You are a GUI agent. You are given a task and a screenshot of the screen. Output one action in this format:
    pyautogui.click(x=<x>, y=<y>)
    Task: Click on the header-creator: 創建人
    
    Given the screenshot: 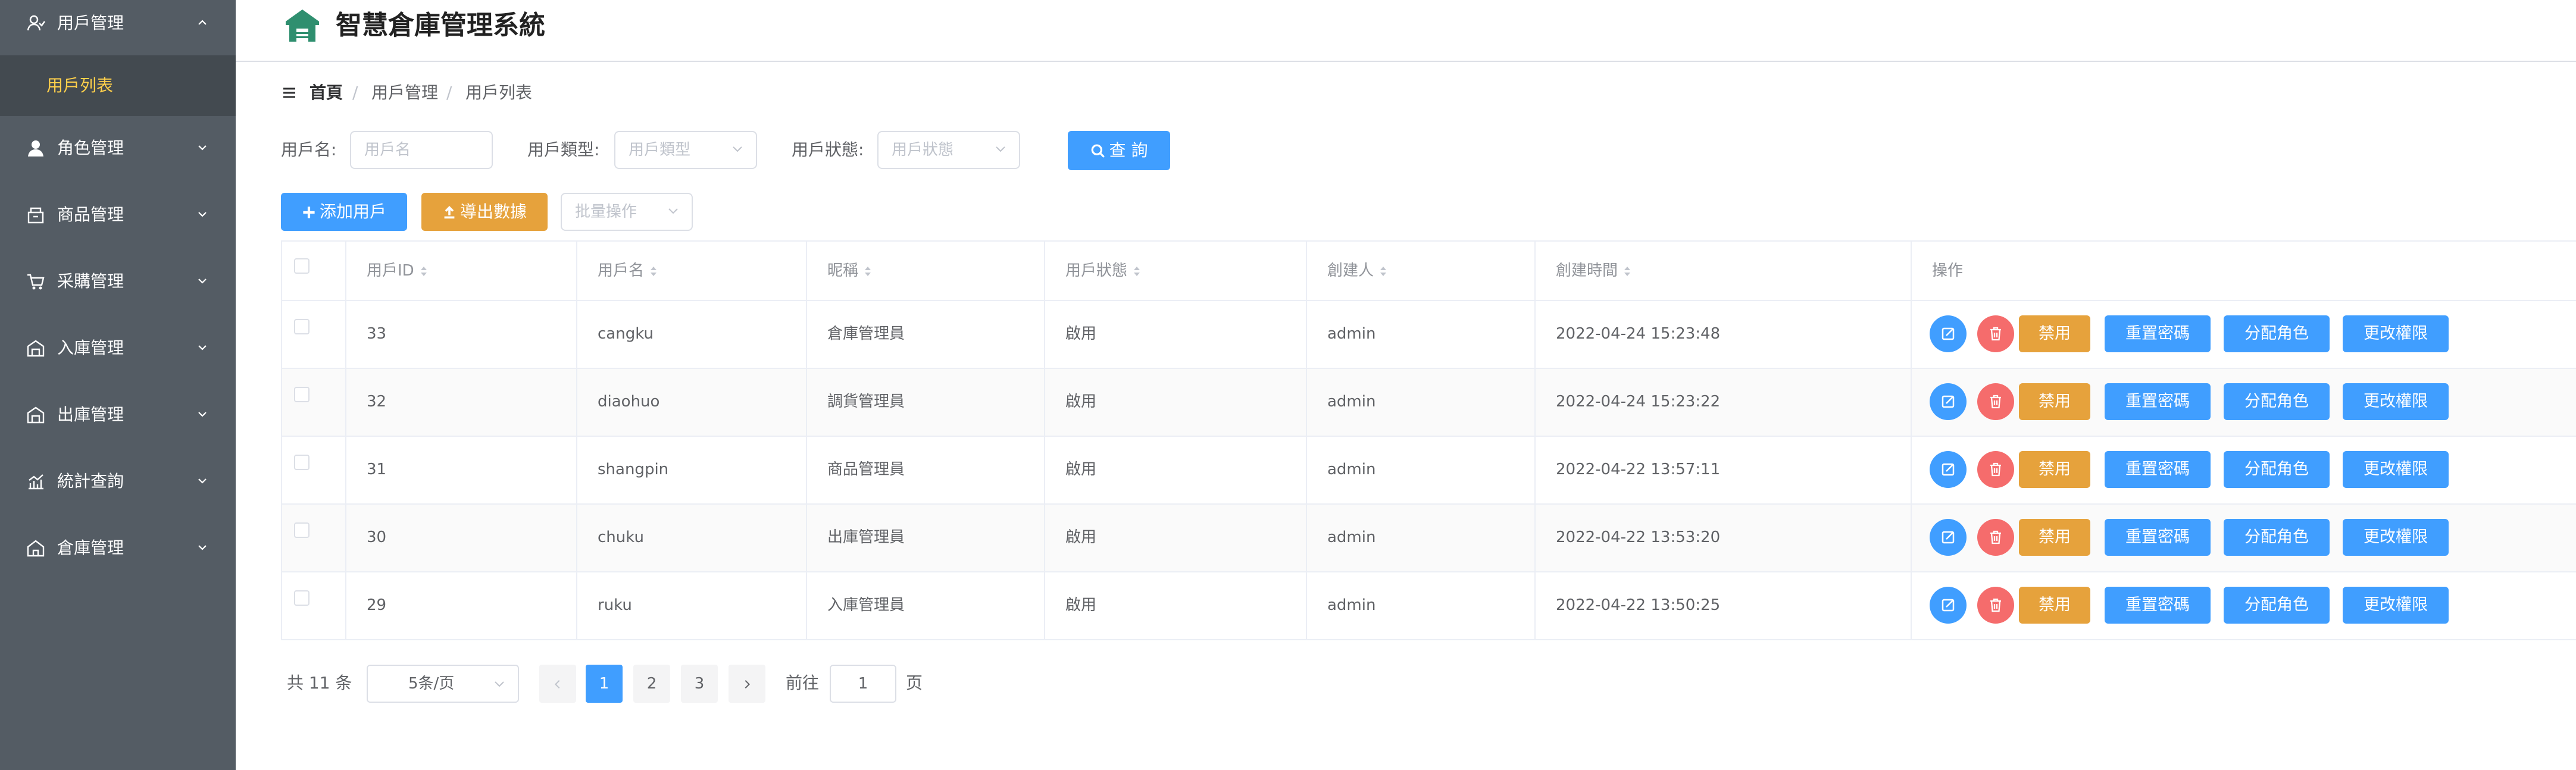 What is the action you would take?
    pyautogui.click(x=1421, y=271)
    